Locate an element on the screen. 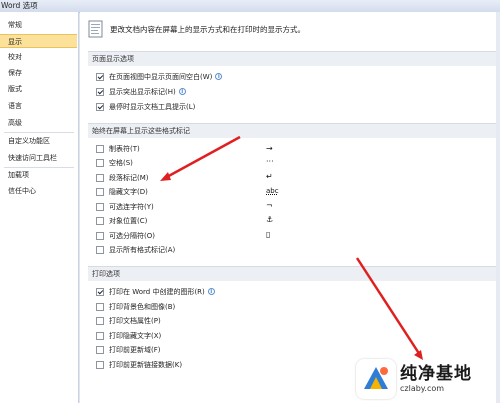 Image resolution: width=500 pixels, height=403 pixels. watermark: 纯净基地 czlaby.com is located at coordinates (428, 378).